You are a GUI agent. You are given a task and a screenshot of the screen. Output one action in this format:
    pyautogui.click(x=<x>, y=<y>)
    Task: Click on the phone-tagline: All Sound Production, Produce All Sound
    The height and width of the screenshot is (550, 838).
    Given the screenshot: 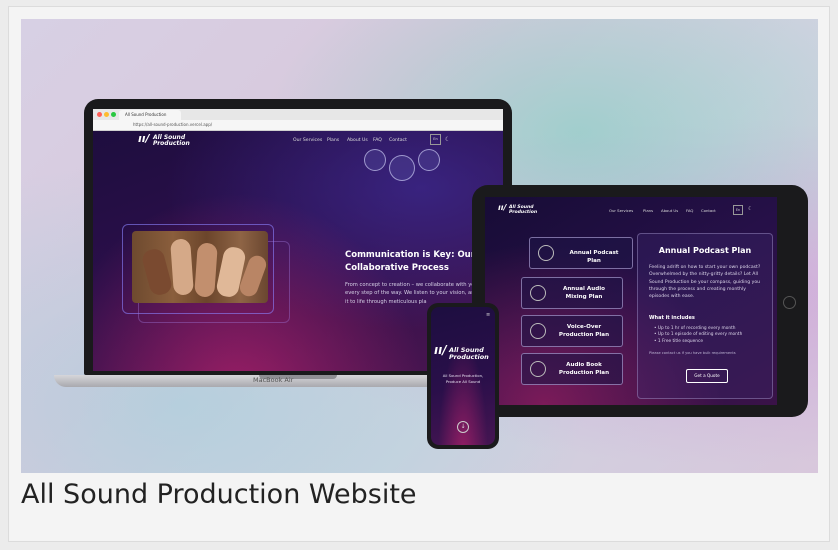 What is the action you would take?
    pyautogui.click(x=463, y=378)
    